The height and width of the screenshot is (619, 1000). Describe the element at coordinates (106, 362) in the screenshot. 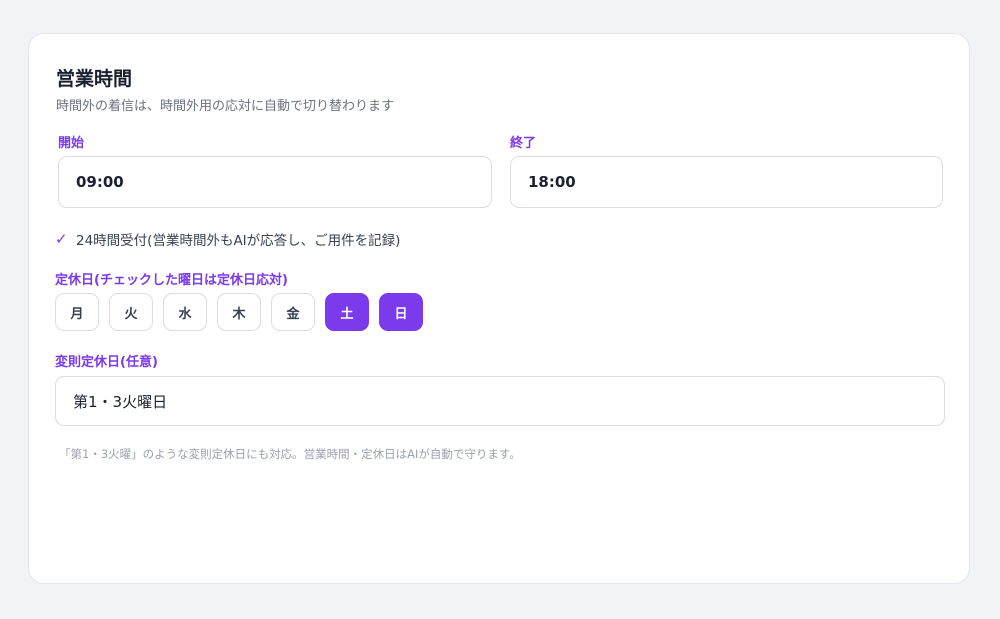

I see `irregular-holiday-label: 変則定休日(任意)` at that location.